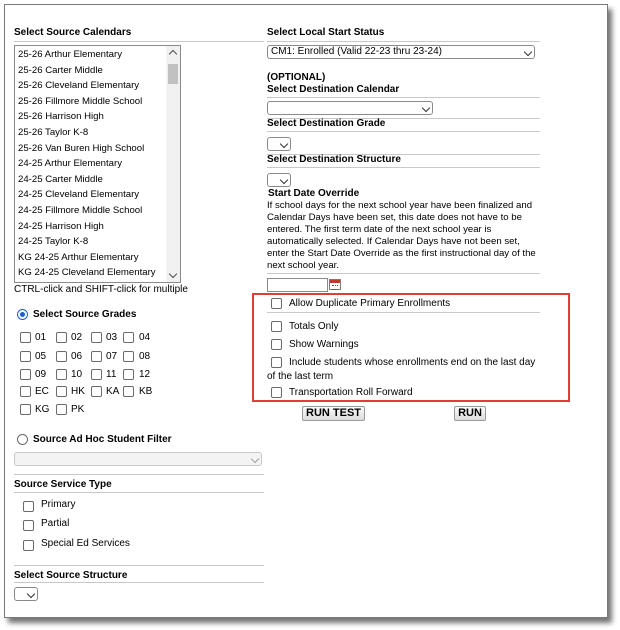 The width and height of the screenshot is (620, 630). I want to click on destination-calendar-header: Select Destination Calendar, so click(333, 89).